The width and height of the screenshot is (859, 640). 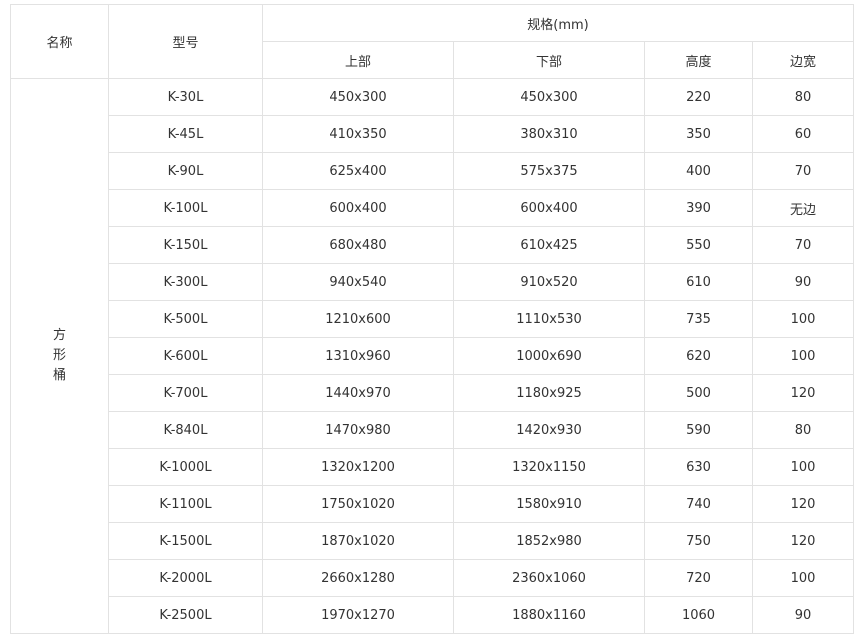 What do you see at coordinates (358, 245) in the screenshot?
I see `cell-top: 680x480` at bounding box center [358, 245].